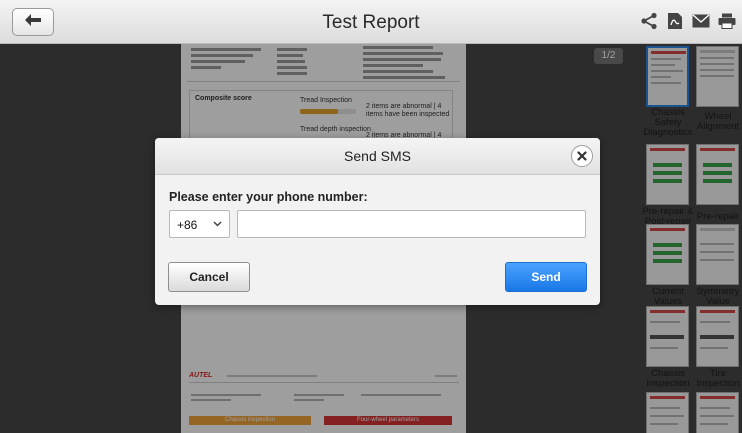 The image size is (742, 433). Describe the element at coordinates (187, 225) in the screenshot. I see `country-code-value: +86` at that location.